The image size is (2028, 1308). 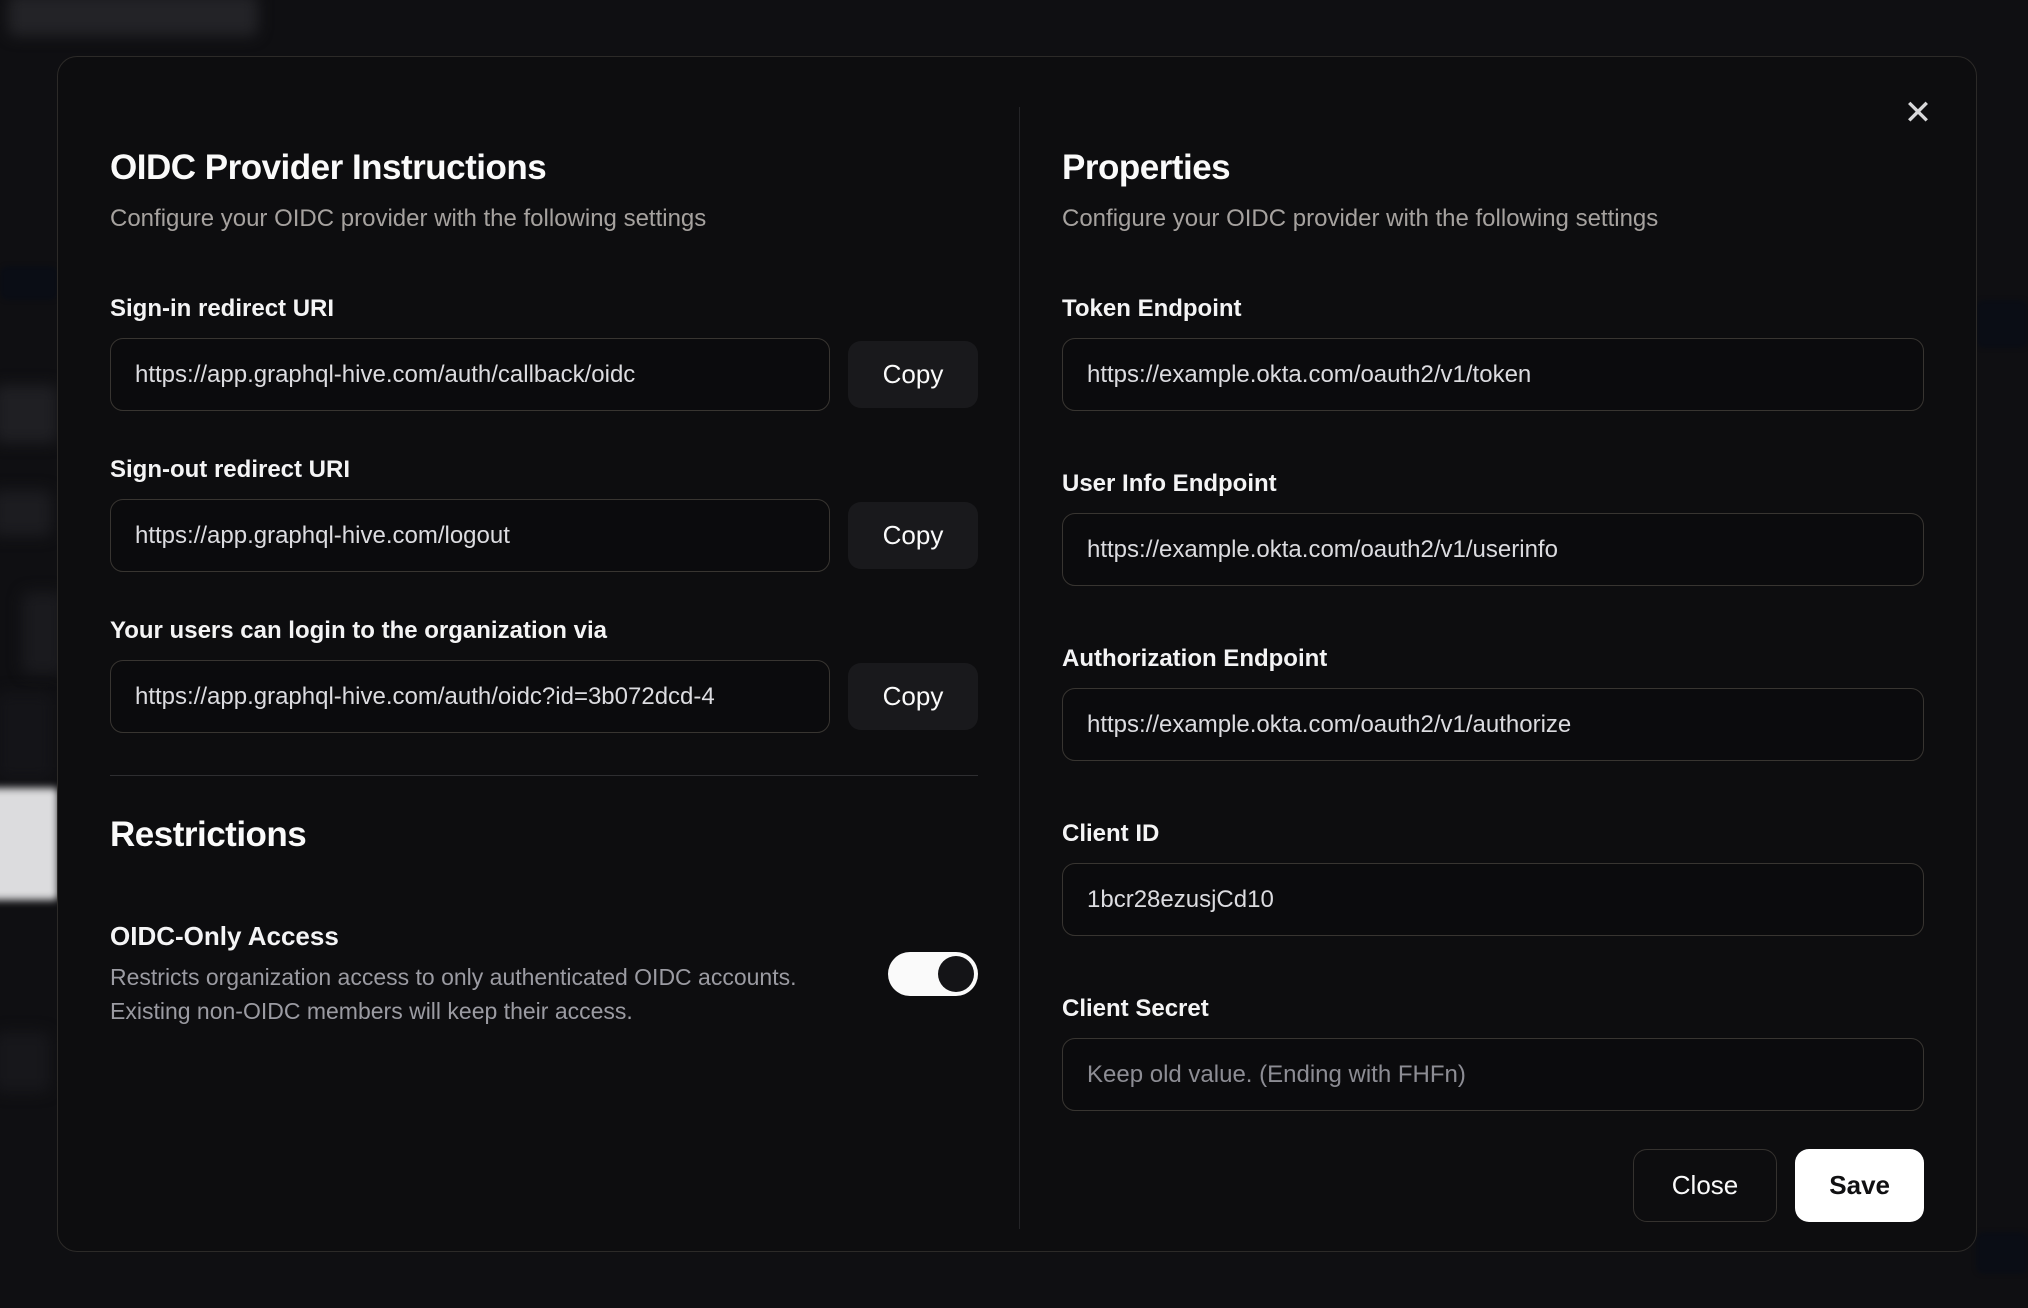 I want to click on signout-redirect-uri-input, so click(x=470, y=535).